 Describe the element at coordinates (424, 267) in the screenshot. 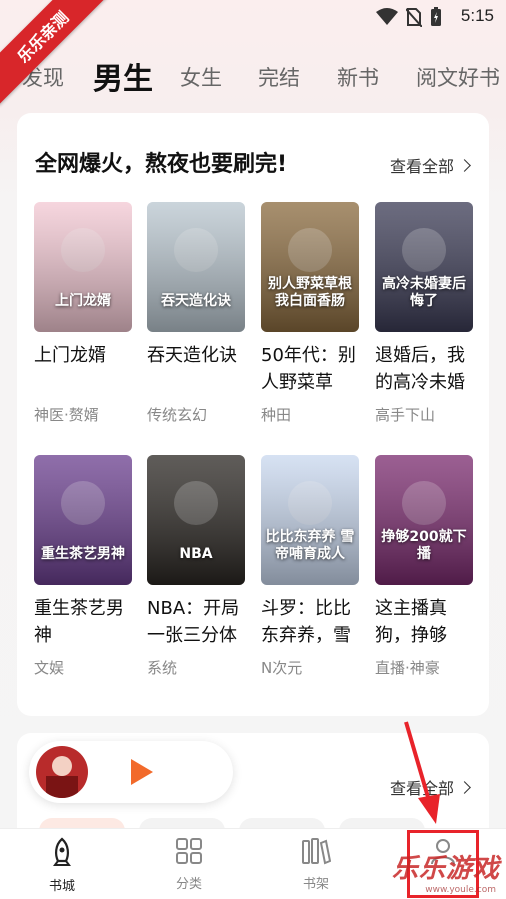

I see `book-cover: 高冷未婚妻后悔了` at that location.